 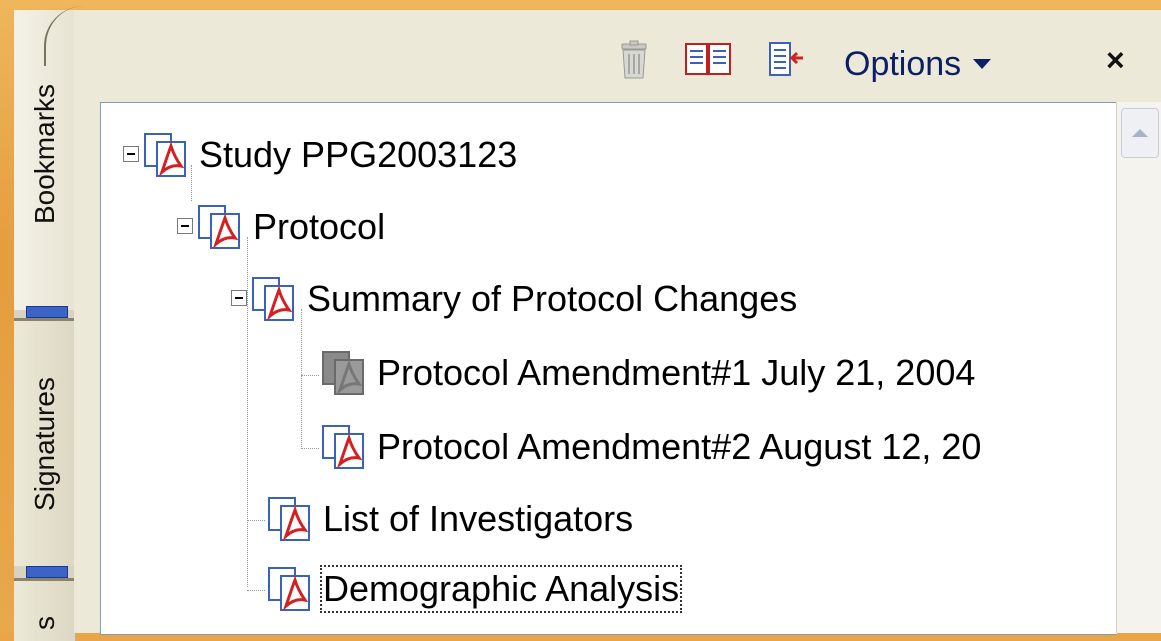 I want to click on tab-bookmarks-label: Bookmarks, so click(x=44, y=154).